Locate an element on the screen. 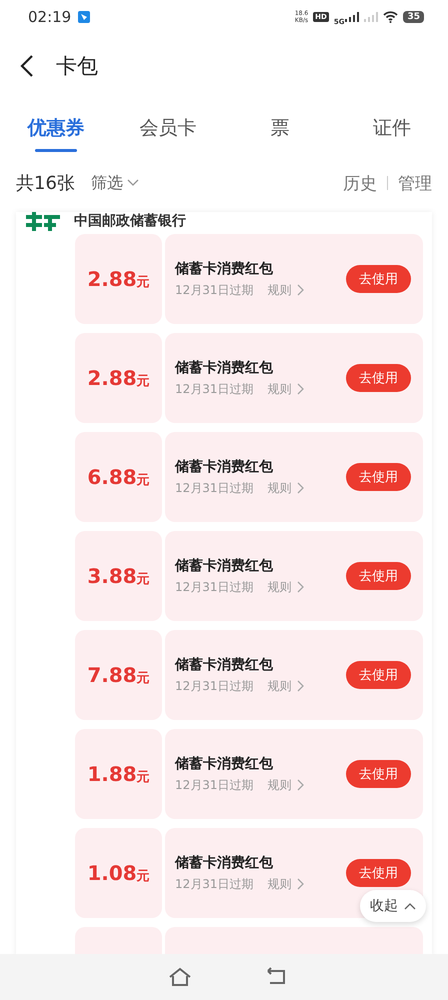  coupon-count: 共16张 is located at coordinates (45, 183).